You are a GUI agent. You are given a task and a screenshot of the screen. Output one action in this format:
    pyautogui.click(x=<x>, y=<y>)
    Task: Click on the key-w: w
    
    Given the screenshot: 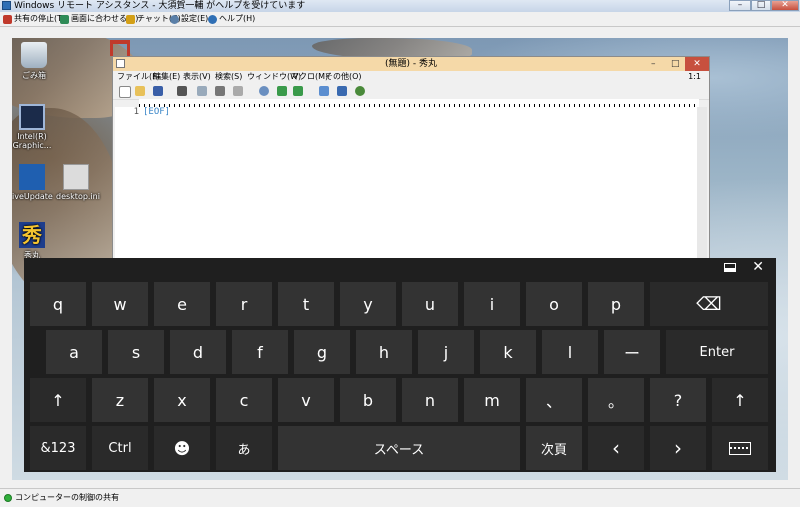 What is the action you would take?
    pyautogui.click(x=120, y=304)
    